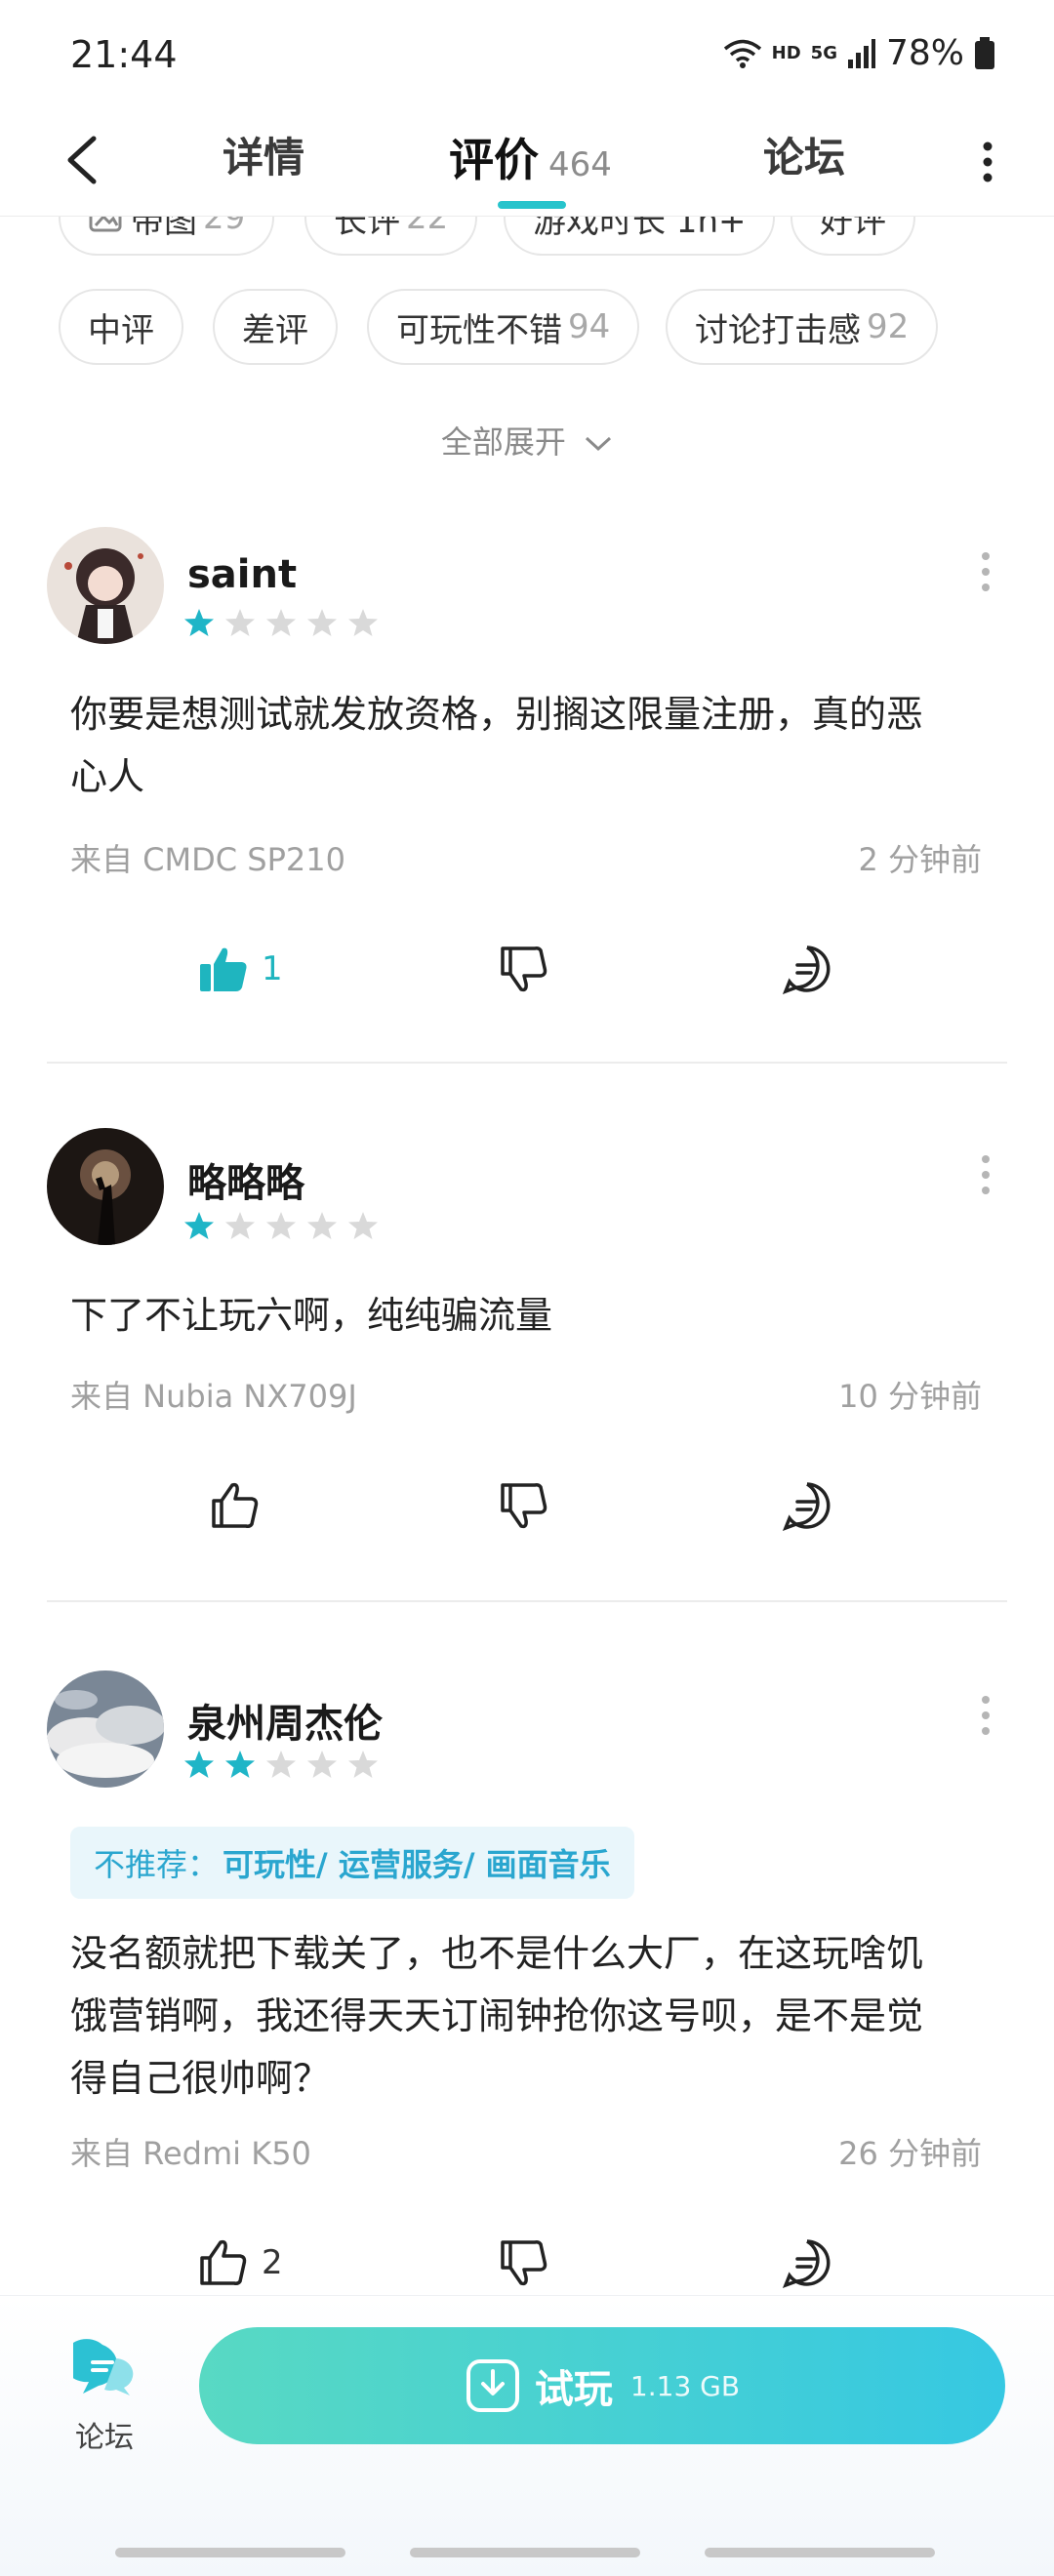  I want to click on bottom-action-bar: 论坛 试玩 1.13 GB, so click(527, 2435).